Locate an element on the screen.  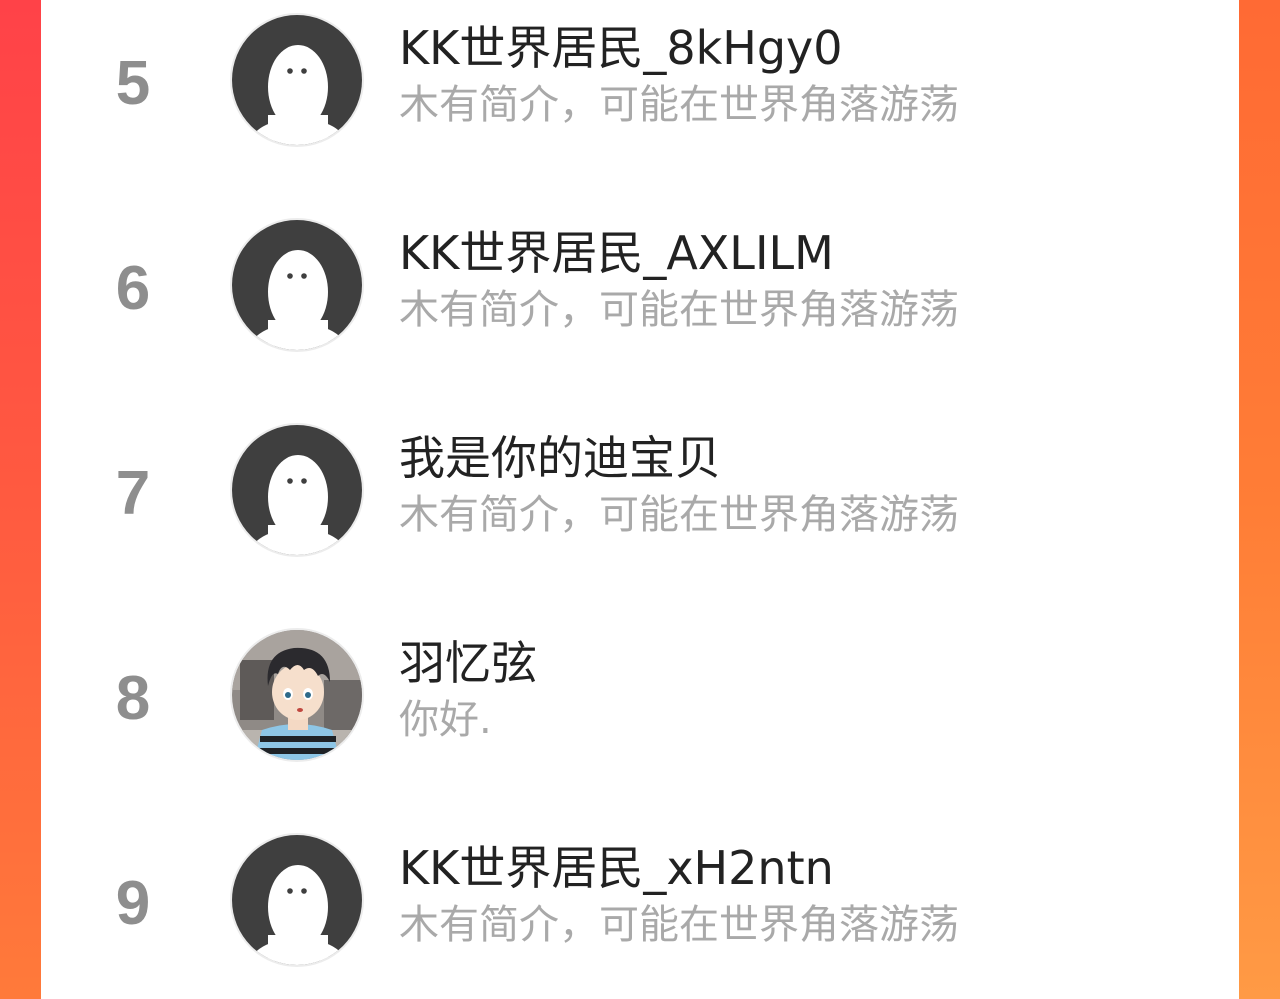
background-gradient-left is located at coordinates (20, 499).